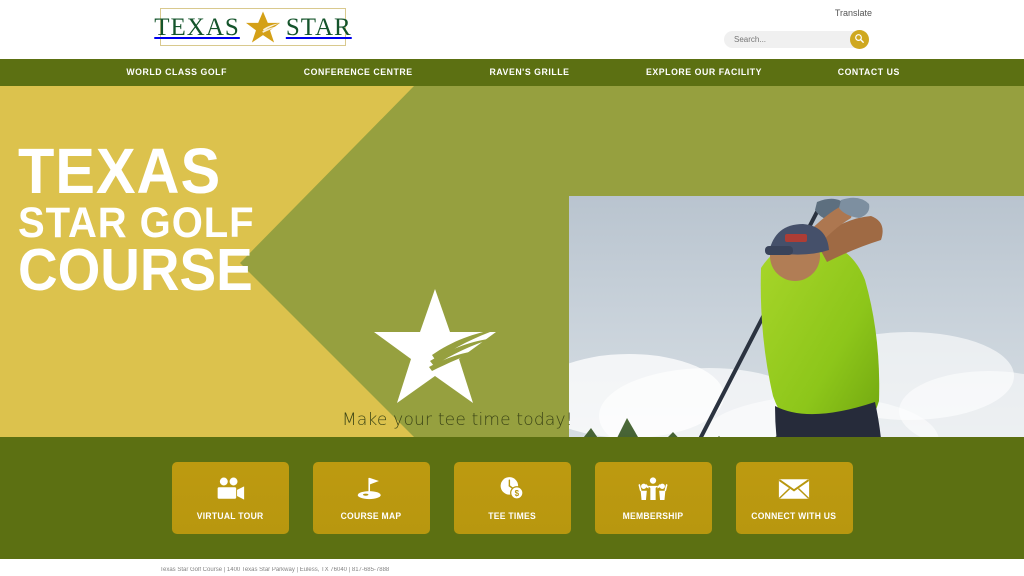 This screenshot has height=576, width=1024. Describe the element at coordinates (371, 515) in the screenshot. I see `quick-link-label: COURSE MAP` at that location.